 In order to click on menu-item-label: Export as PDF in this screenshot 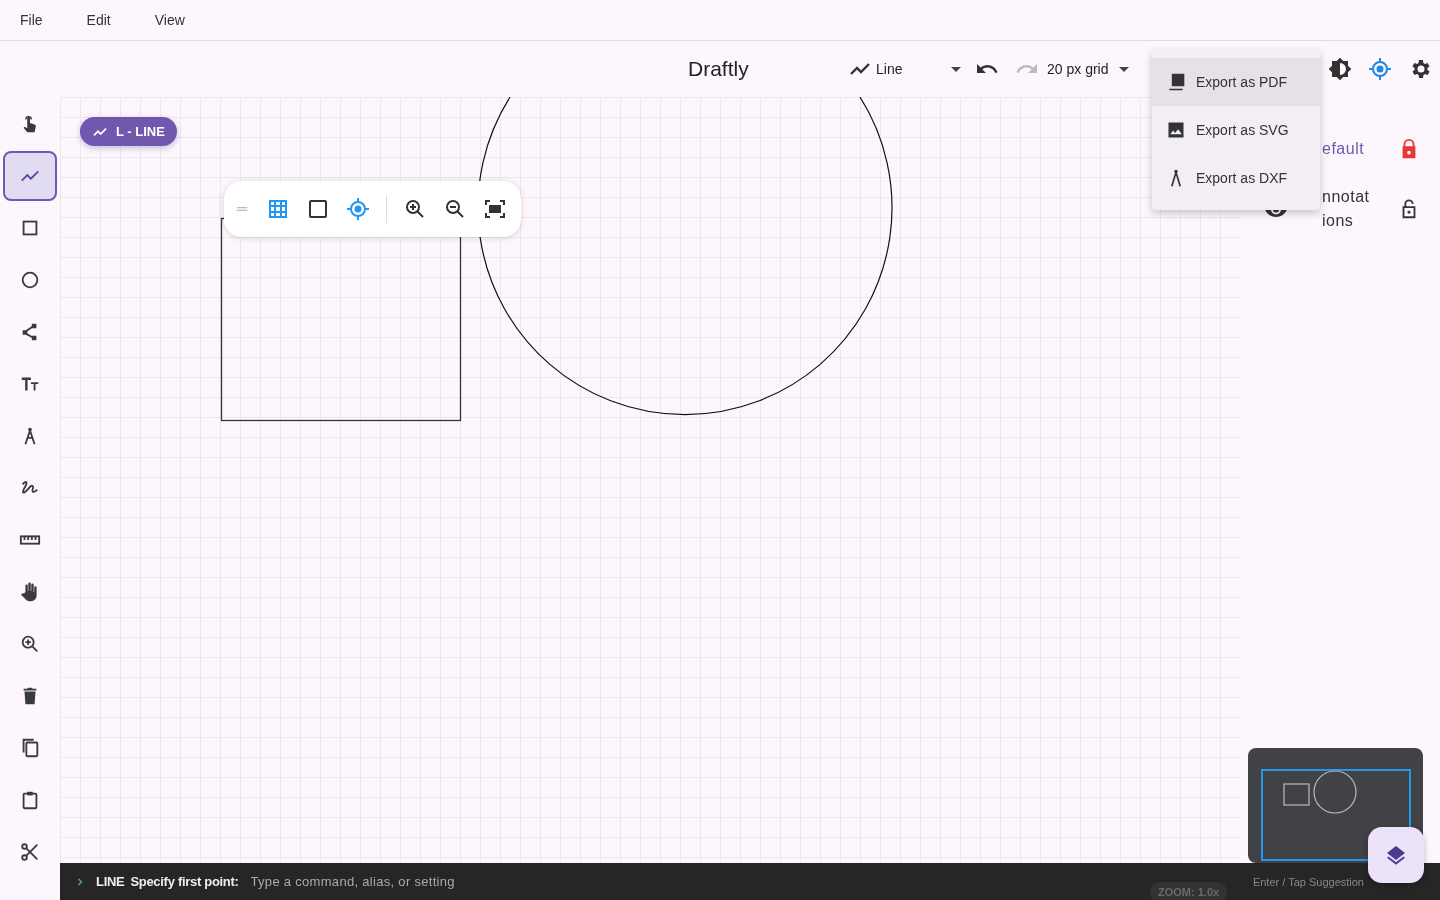, I will do `click(1242, 82)`.